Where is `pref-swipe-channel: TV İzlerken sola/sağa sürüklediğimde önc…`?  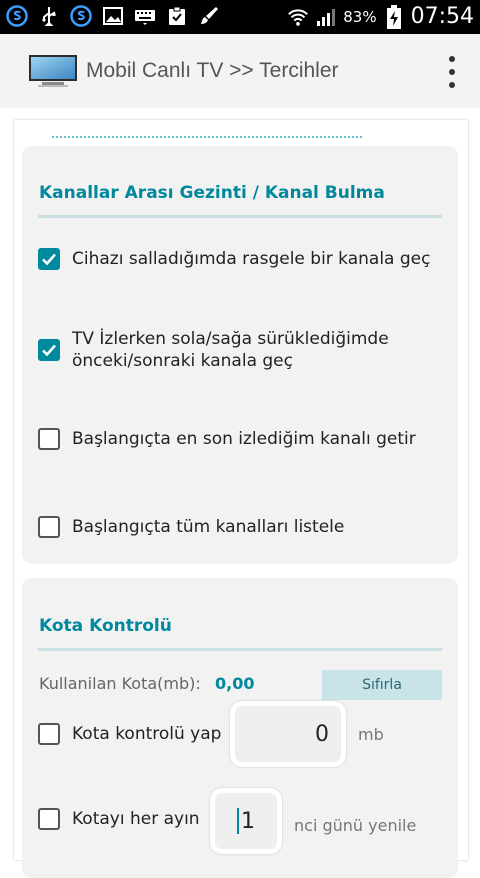
pref-swipe-channel: TV İzlerken sola/sağa sürüklediğimde önc… is located at coordinates (243, 350).